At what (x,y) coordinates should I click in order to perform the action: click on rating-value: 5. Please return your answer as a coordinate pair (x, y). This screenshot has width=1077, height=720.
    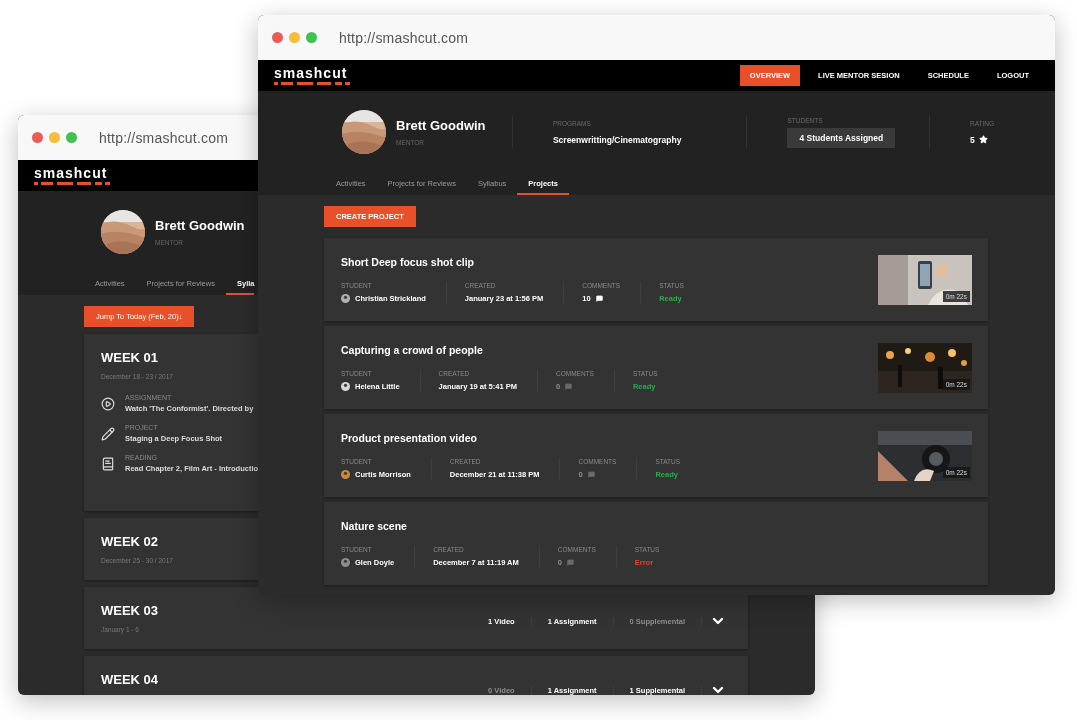
    Looking at the image, I should click on (972, 139).